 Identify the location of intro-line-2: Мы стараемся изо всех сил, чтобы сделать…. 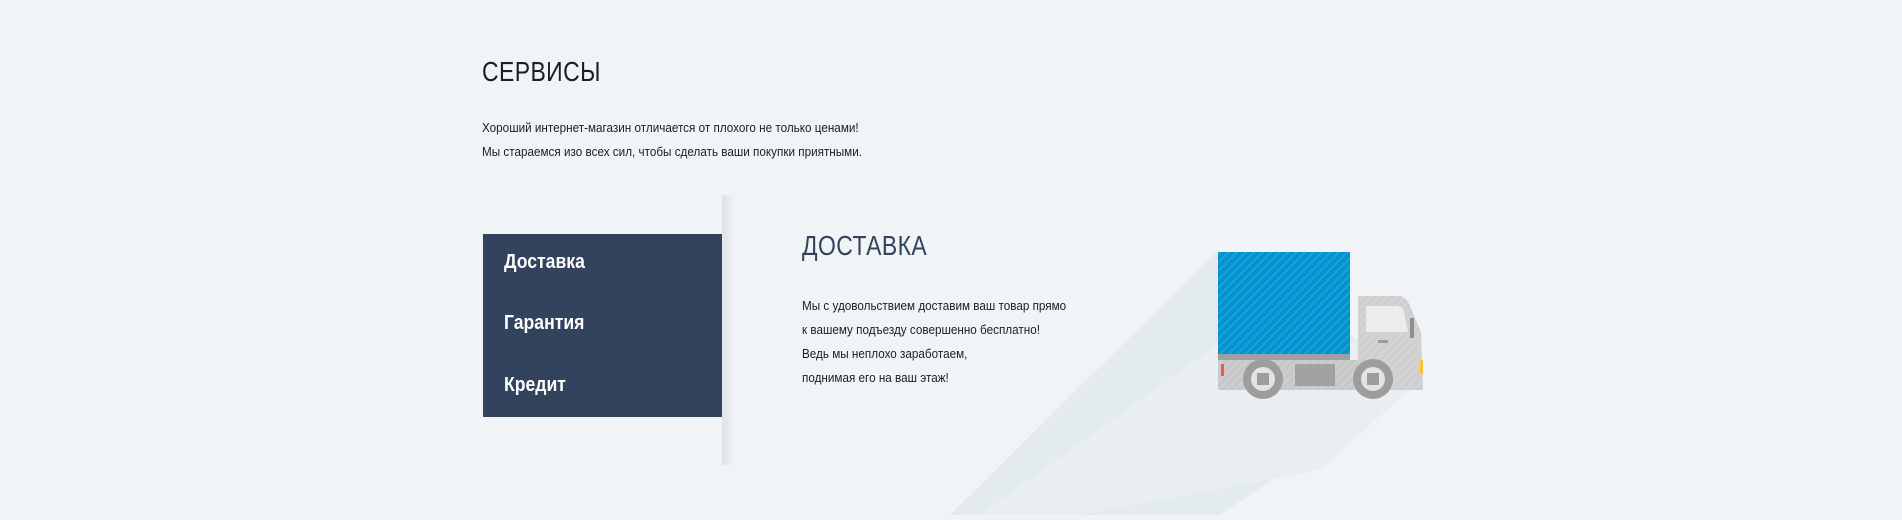
(672, 151).